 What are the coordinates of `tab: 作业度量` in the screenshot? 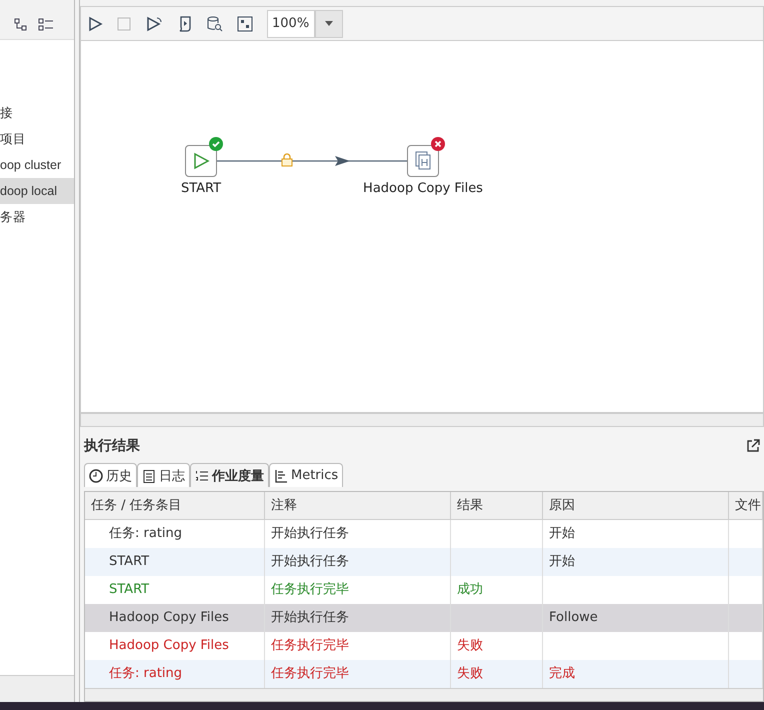 It's located at (229, 475).